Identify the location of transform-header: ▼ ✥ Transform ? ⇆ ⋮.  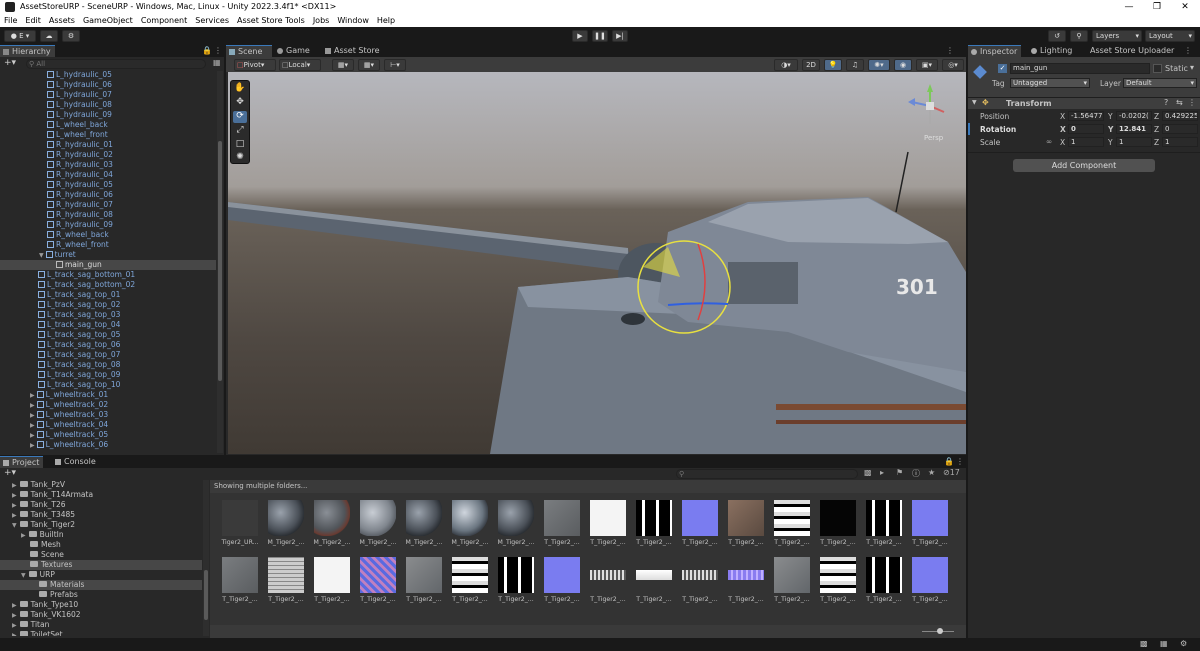
(1084, 103).